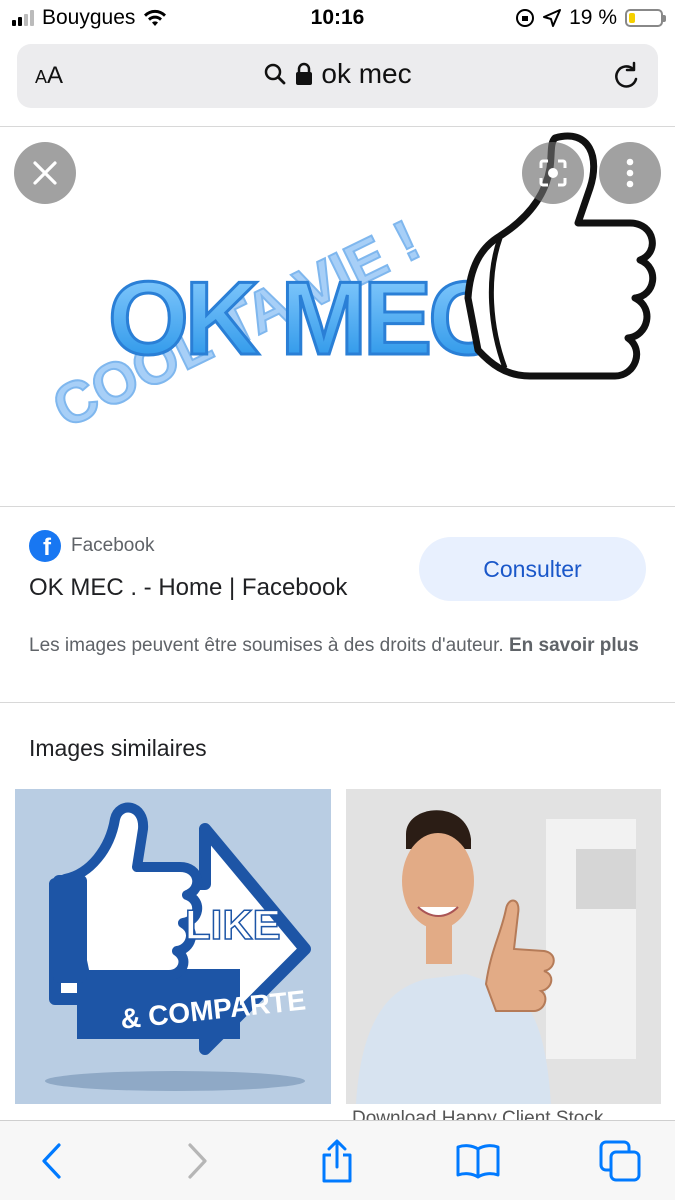 Image resolution: width=675 pixels, height=1200 pixels. What do you see at coordinates (552, 18) in the screenshot?
I see `location-icon` at bounding box center [552, 18].